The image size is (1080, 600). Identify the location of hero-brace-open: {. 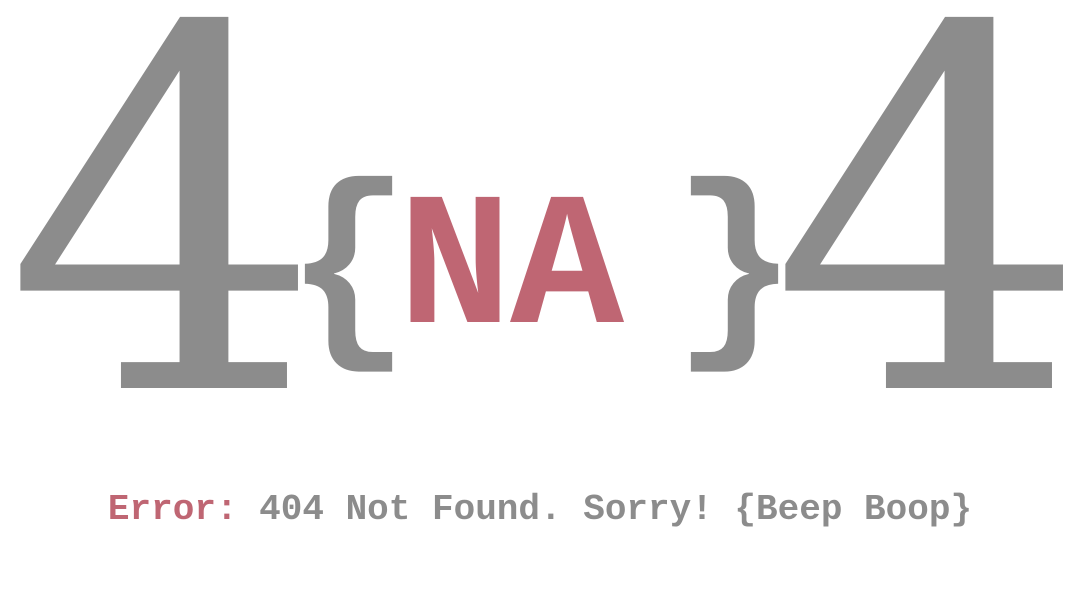
(348, 273).